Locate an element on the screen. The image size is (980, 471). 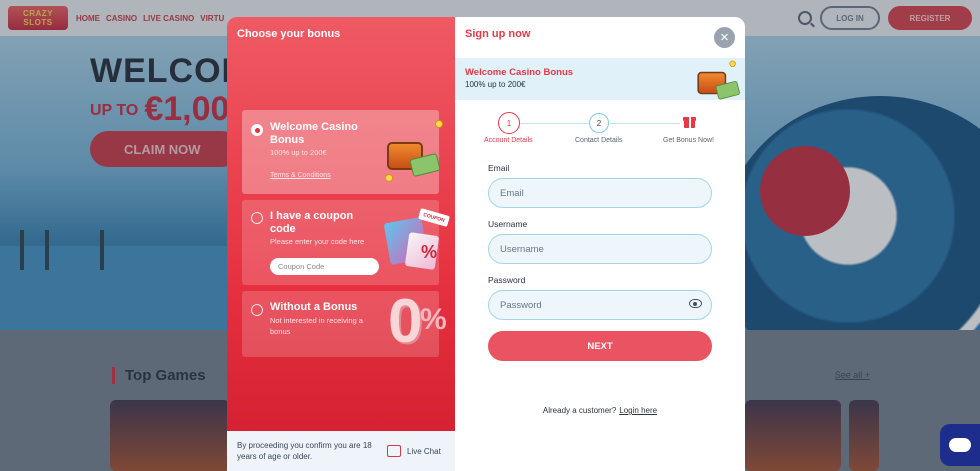
bonus-option-desc: 100% up to 200€ is located at coordinates (298, 152).